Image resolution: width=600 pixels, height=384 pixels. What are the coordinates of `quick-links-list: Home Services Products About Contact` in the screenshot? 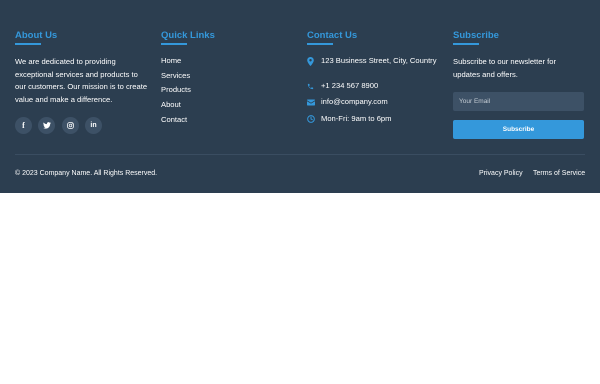 It's located at (176, 90).